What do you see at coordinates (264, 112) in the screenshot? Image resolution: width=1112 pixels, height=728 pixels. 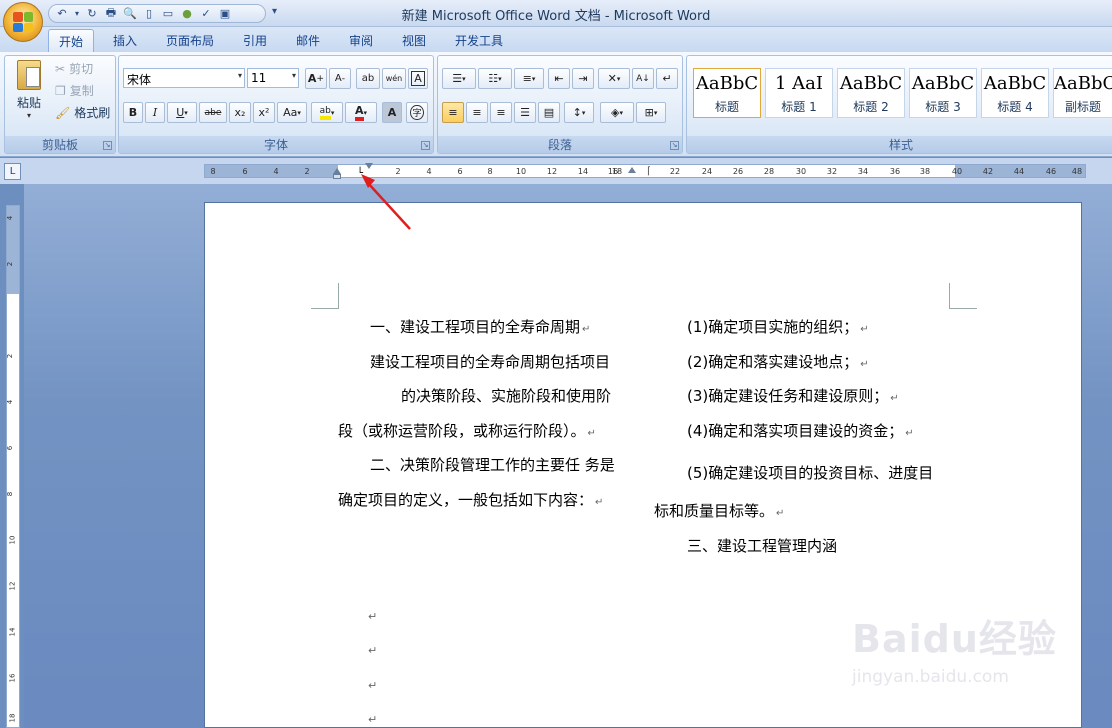 I see `superscript-button: x²` at bounding box center [264, 112].